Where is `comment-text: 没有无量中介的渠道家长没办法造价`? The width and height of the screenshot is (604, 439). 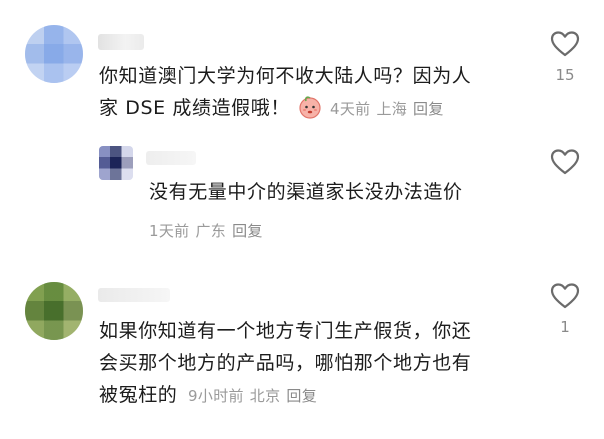
comment-text: 没有无量中介的渠道家长没办法造价 is located at coordinates (344, 192).